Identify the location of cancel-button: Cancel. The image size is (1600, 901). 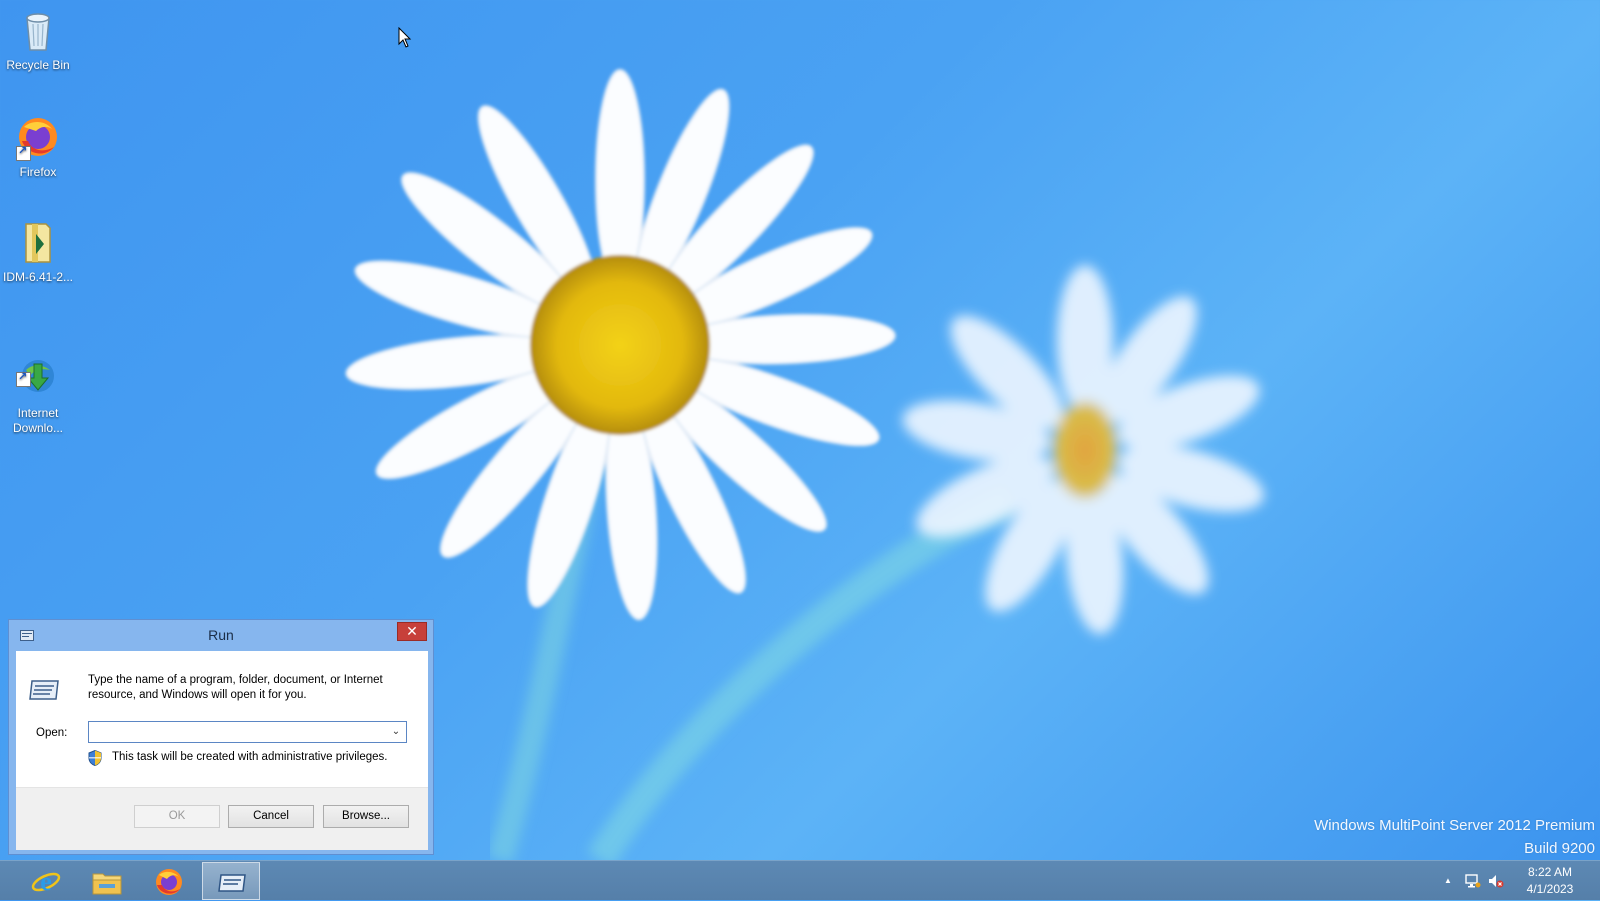
(271, 816).